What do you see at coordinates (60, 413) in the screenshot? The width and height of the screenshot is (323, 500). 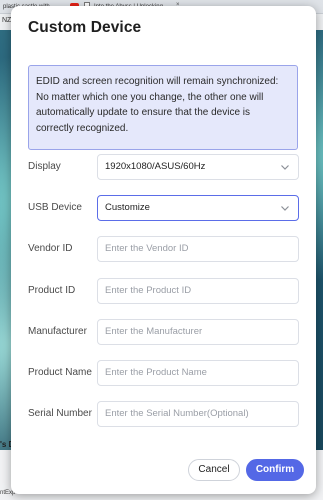 I see `serial-number-label: Serial Number` at bounding box center [60, 413].